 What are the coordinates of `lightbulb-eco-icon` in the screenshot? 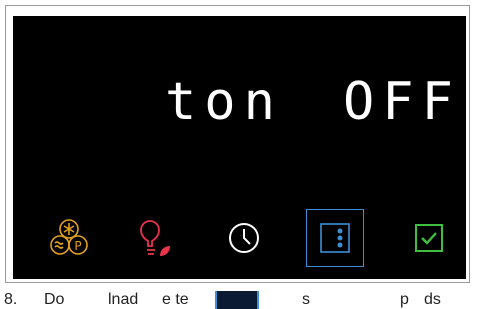 It's located at (155, 238).